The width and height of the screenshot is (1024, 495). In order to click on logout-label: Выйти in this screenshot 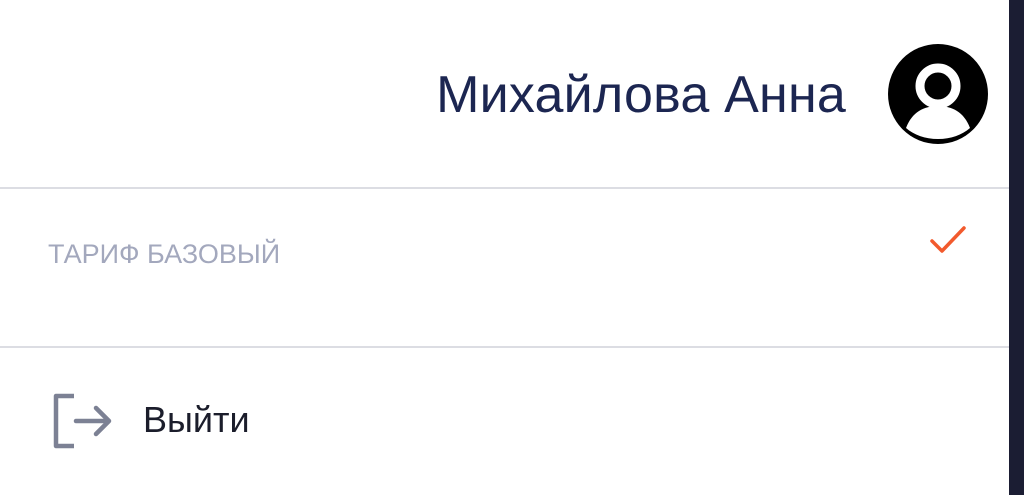, I will do `click(196, 419)`.